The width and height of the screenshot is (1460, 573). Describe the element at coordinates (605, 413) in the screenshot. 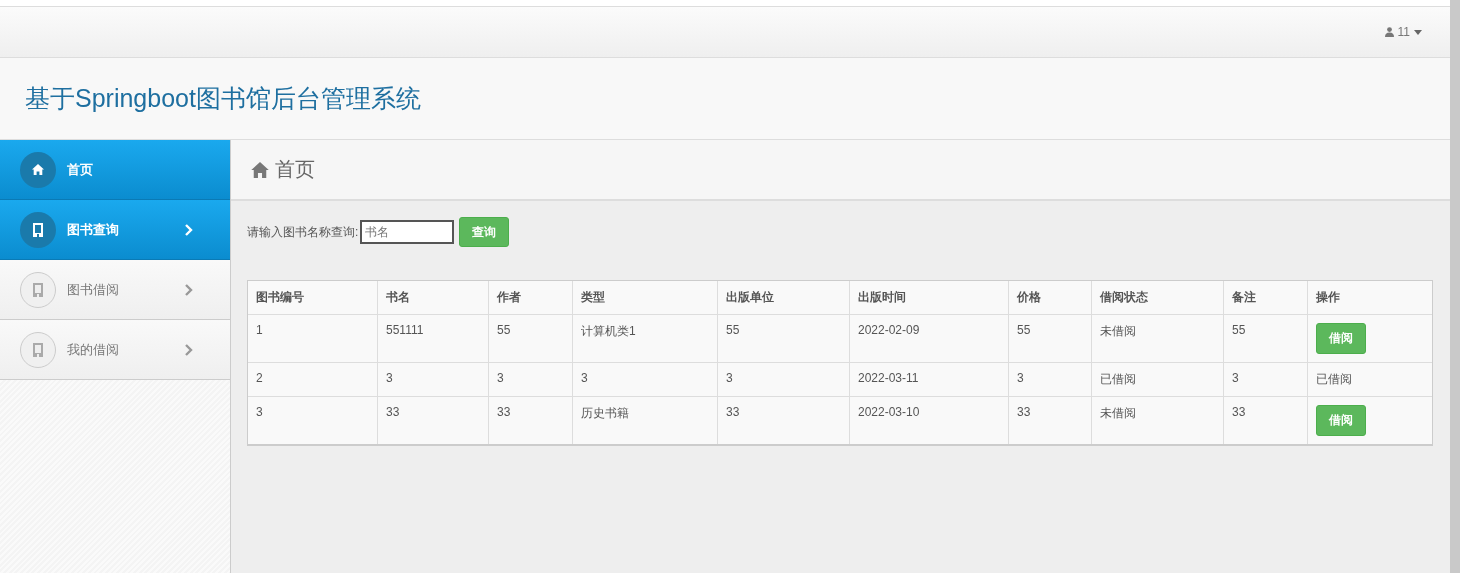

I see `table-cell: 历史书籍` at that location.